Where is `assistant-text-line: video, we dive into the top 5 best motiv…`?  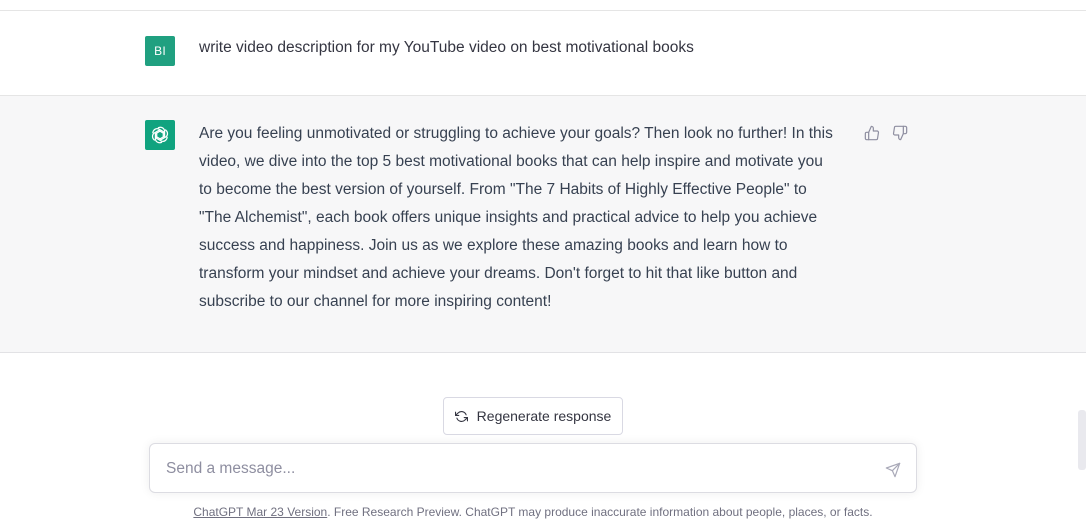
assistant-text-line: video, we dive into the top 5 best motiv… is located at coordinates (511, 161).